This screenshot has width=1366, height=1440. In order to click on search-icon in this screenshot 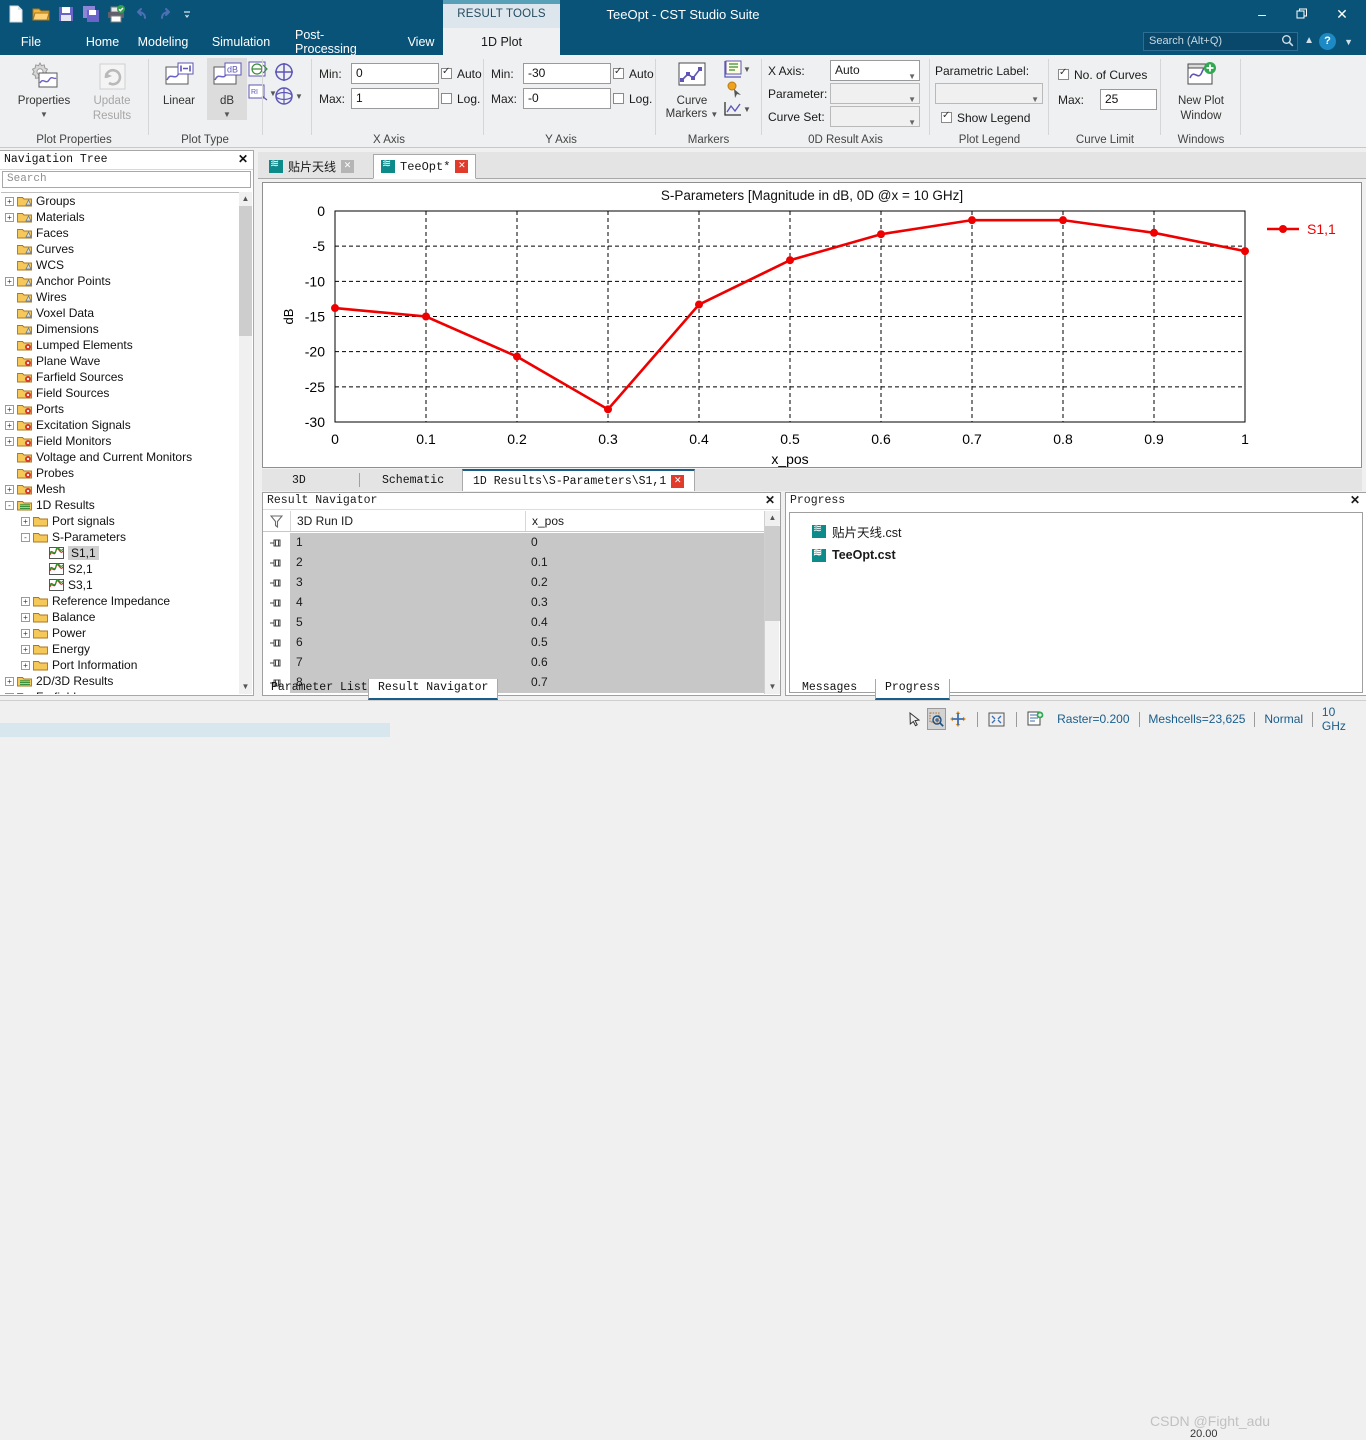, I will do `click(1287, 42)`.